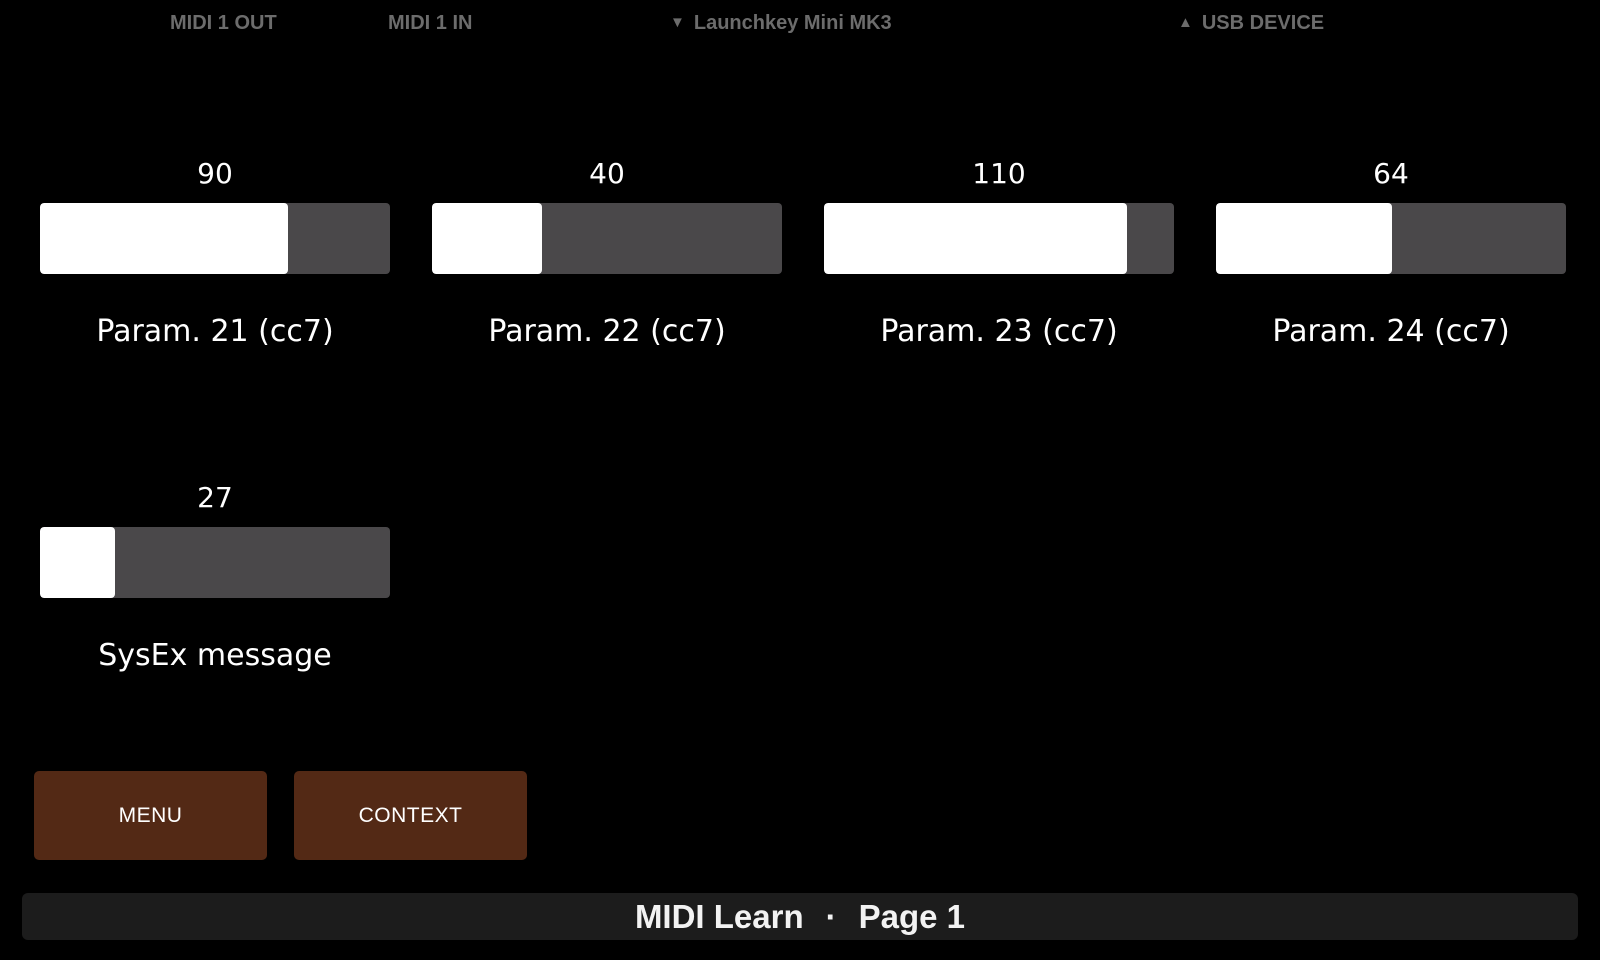 This screenshot has height=960, width=1600. I want to click on usb-status: ▲ USB DEVICE, so click(1251, 23).